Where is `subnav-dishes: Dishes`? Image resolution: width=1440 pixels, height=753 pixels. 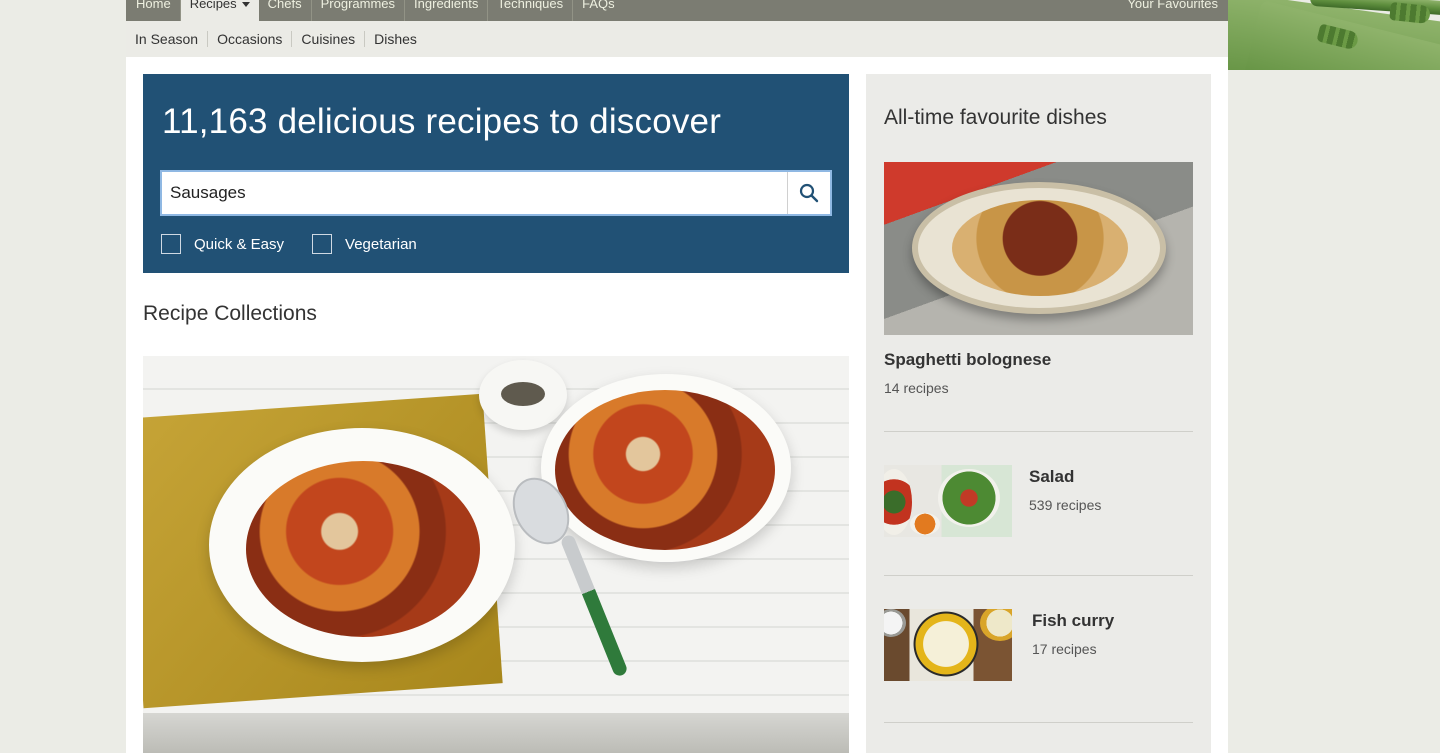
subnav-dishes: Dishes is located at coordinates (395, 39).